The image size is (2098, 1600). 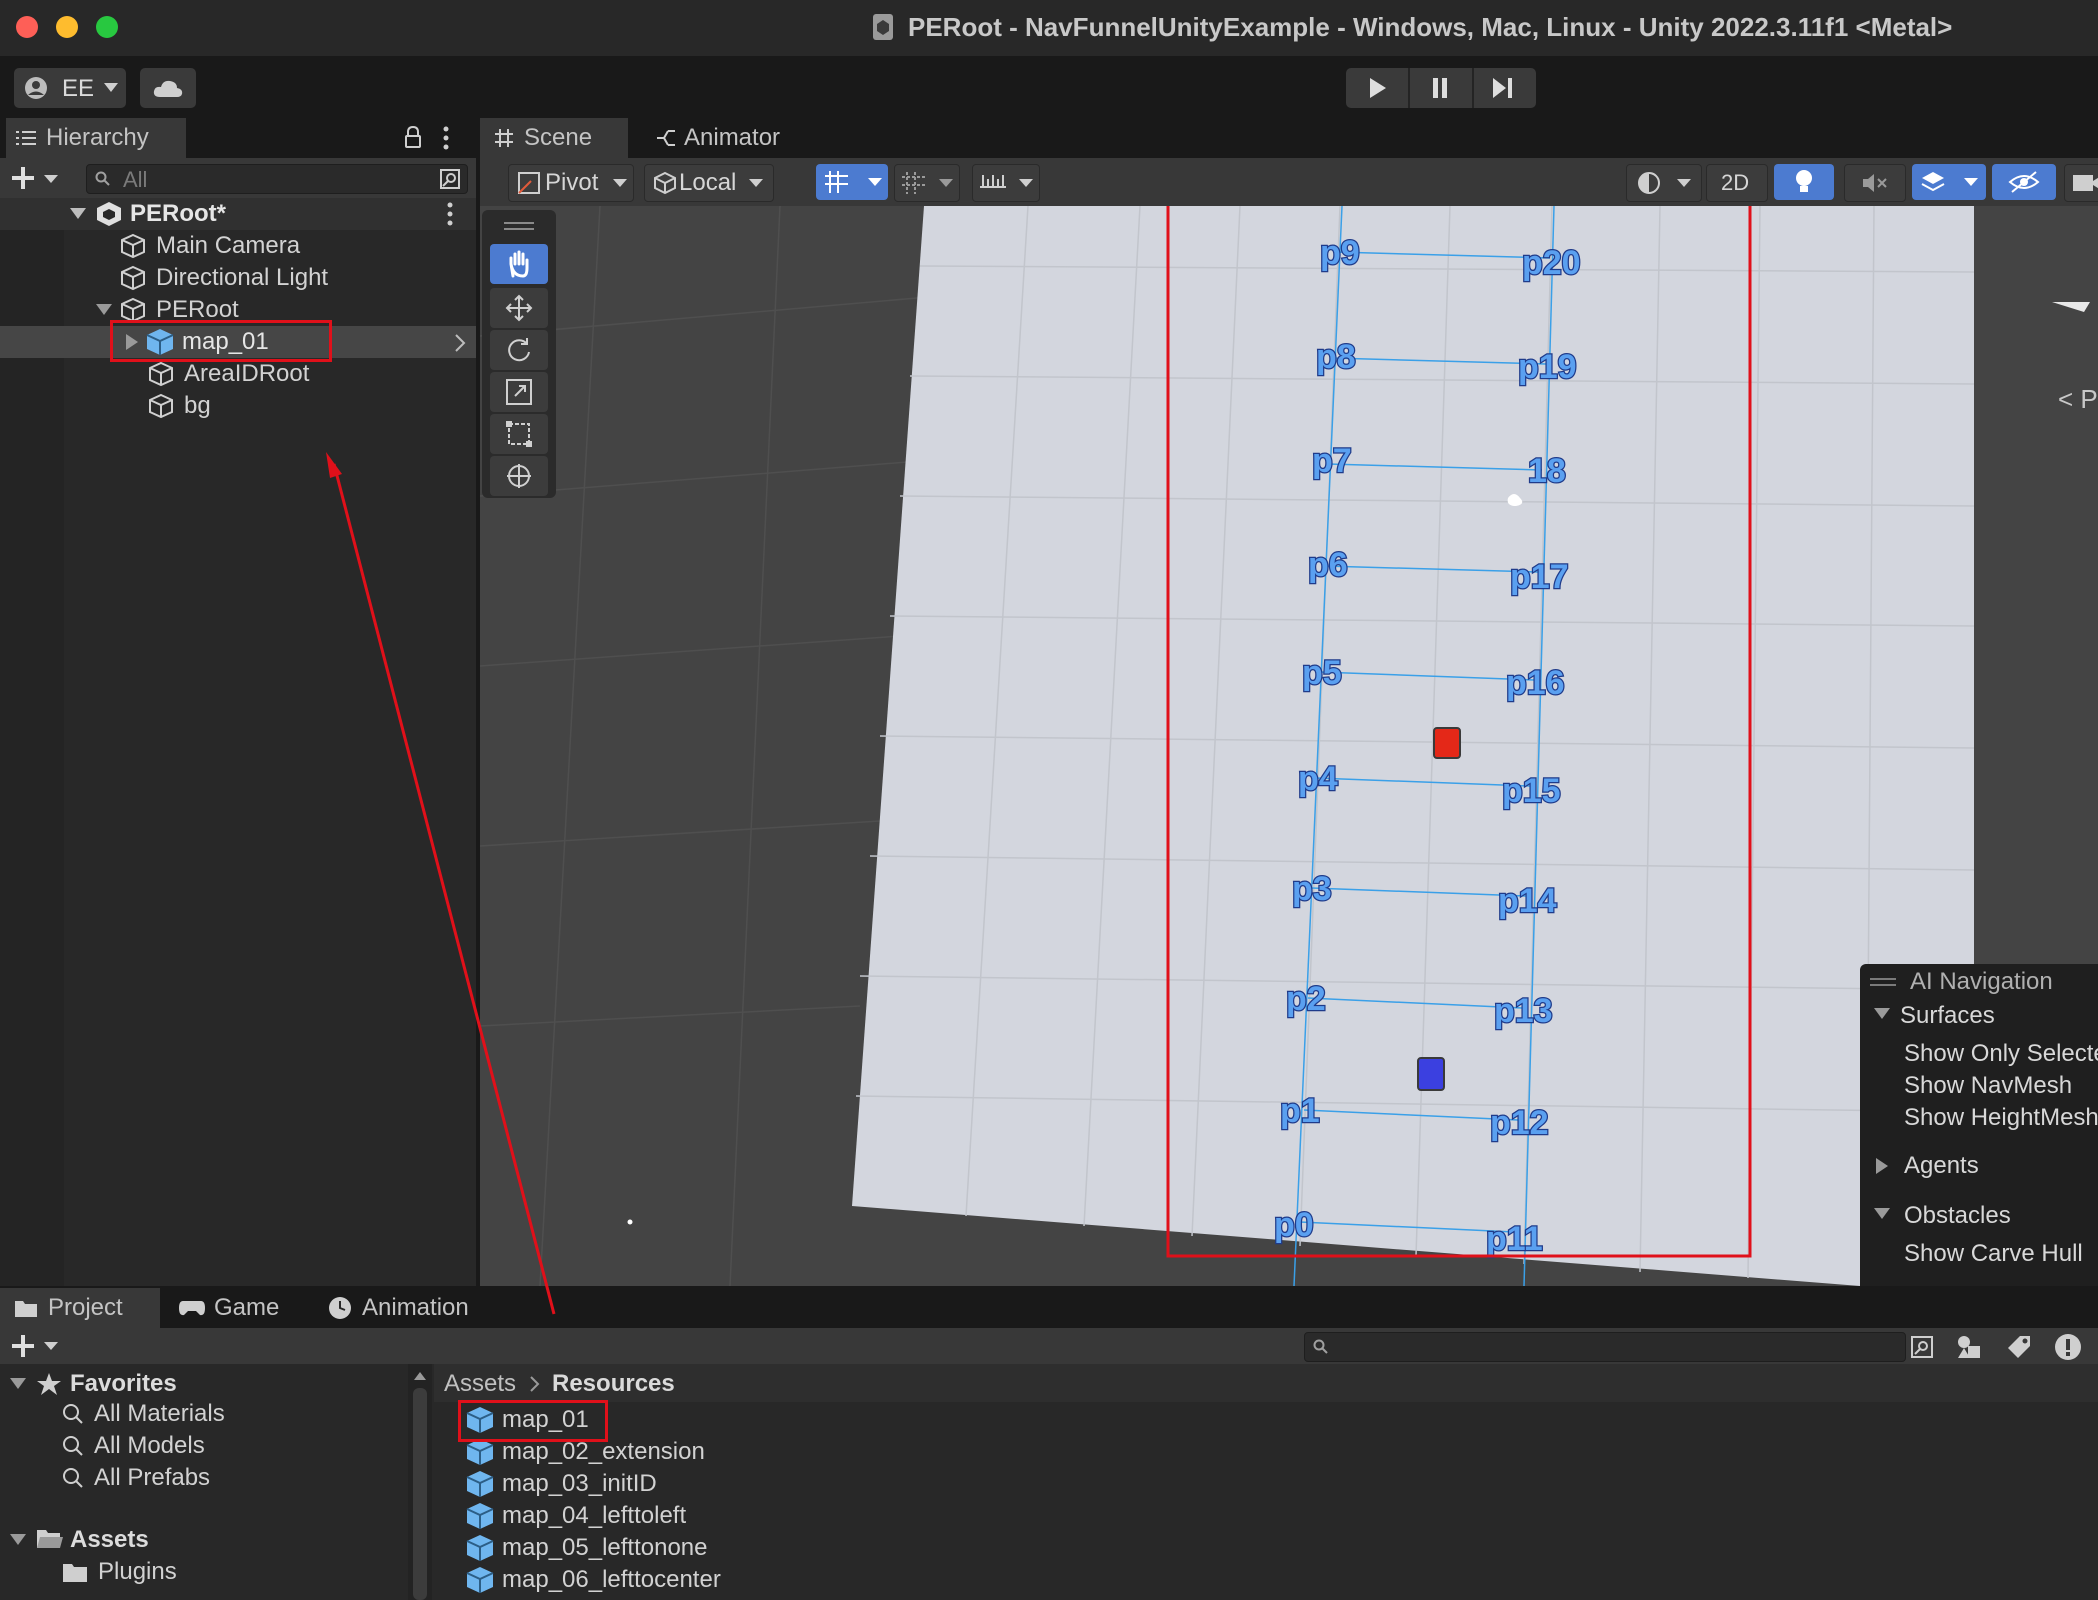 What do you see at coordinates (480, 1384) in the screenshot?
I see `breadcrumb-assets: Assets` at bounding box center [480, 1384].